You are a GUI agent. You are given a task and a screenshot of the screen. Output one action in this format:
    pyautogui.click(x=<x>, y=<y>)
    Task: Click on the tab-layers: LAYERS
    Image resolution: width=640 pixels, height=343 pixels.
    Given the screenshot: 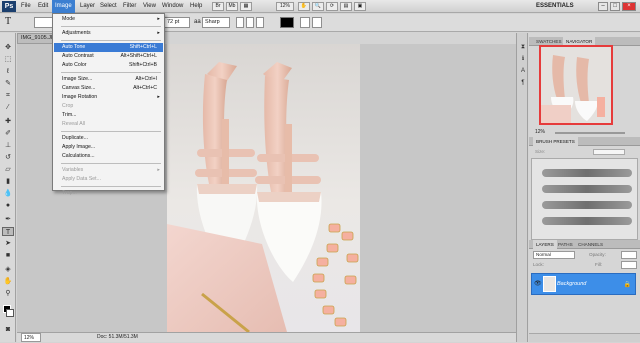 What is the action you would take?
    pyautogui.click(x=545, y=244)
    